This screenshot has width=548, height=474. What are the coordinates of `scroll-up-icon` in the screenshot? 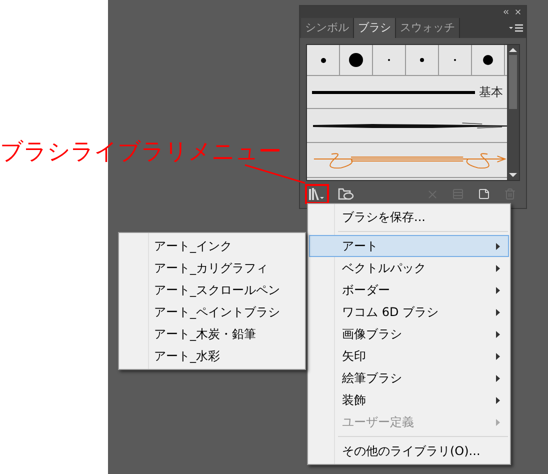 It's located at (513, 50).